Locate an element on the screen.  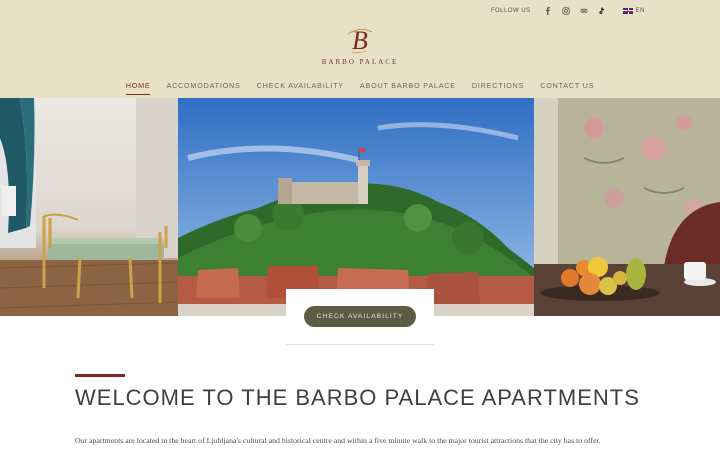
hero-image-fruit is located at coordinates (627, 207).